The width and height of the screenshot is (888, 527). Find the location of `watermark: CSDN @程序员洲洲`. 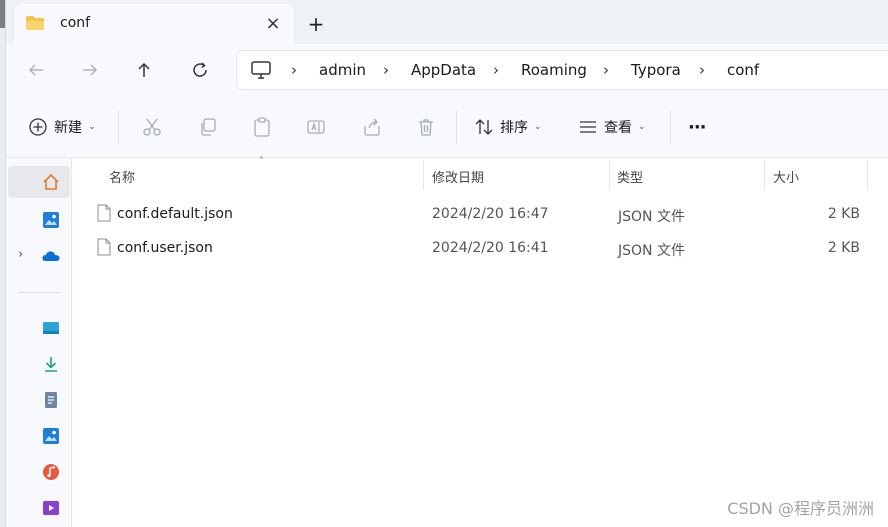

watermark: CSDN @程序员洲洲 is located at coordinates (800, 508).